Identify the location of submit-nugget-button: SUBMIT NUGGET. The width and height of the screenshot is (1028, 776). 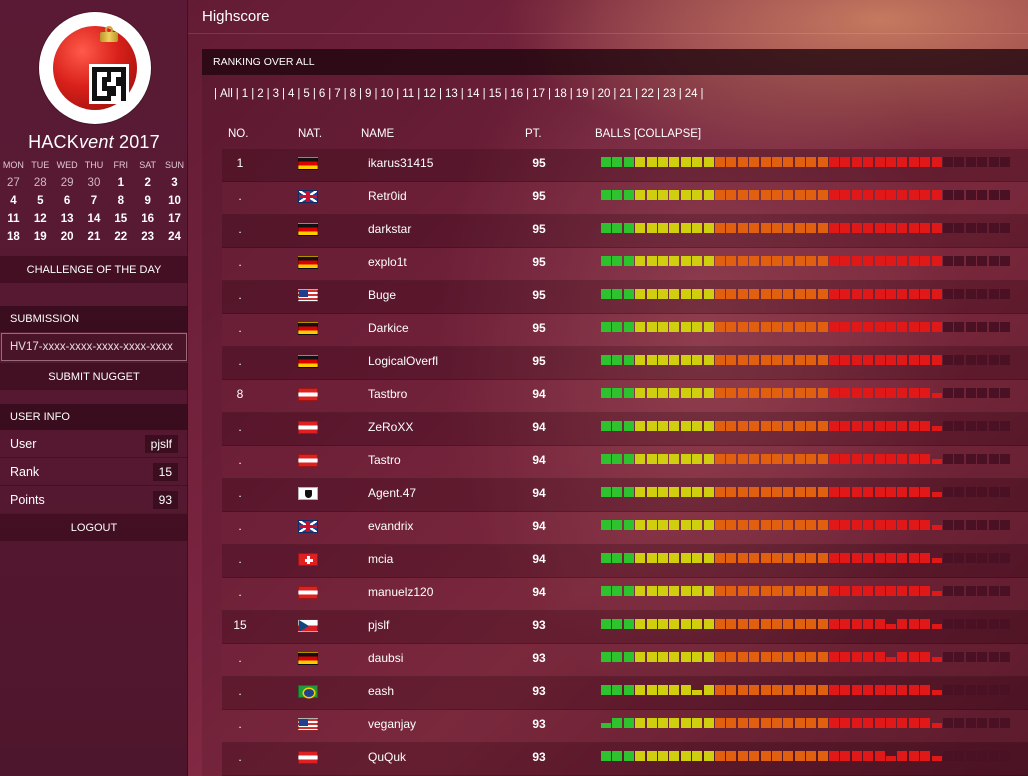
(94, 376).